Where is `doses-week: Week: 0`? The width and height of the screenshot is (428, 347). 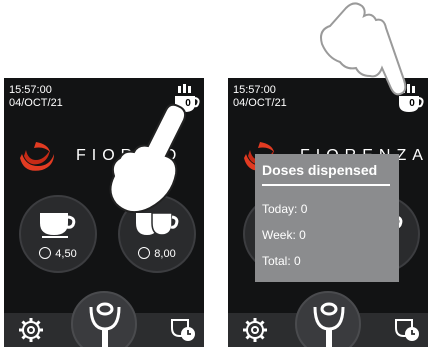 doses-week: Week: 0 is located at coordinates (284, 235).